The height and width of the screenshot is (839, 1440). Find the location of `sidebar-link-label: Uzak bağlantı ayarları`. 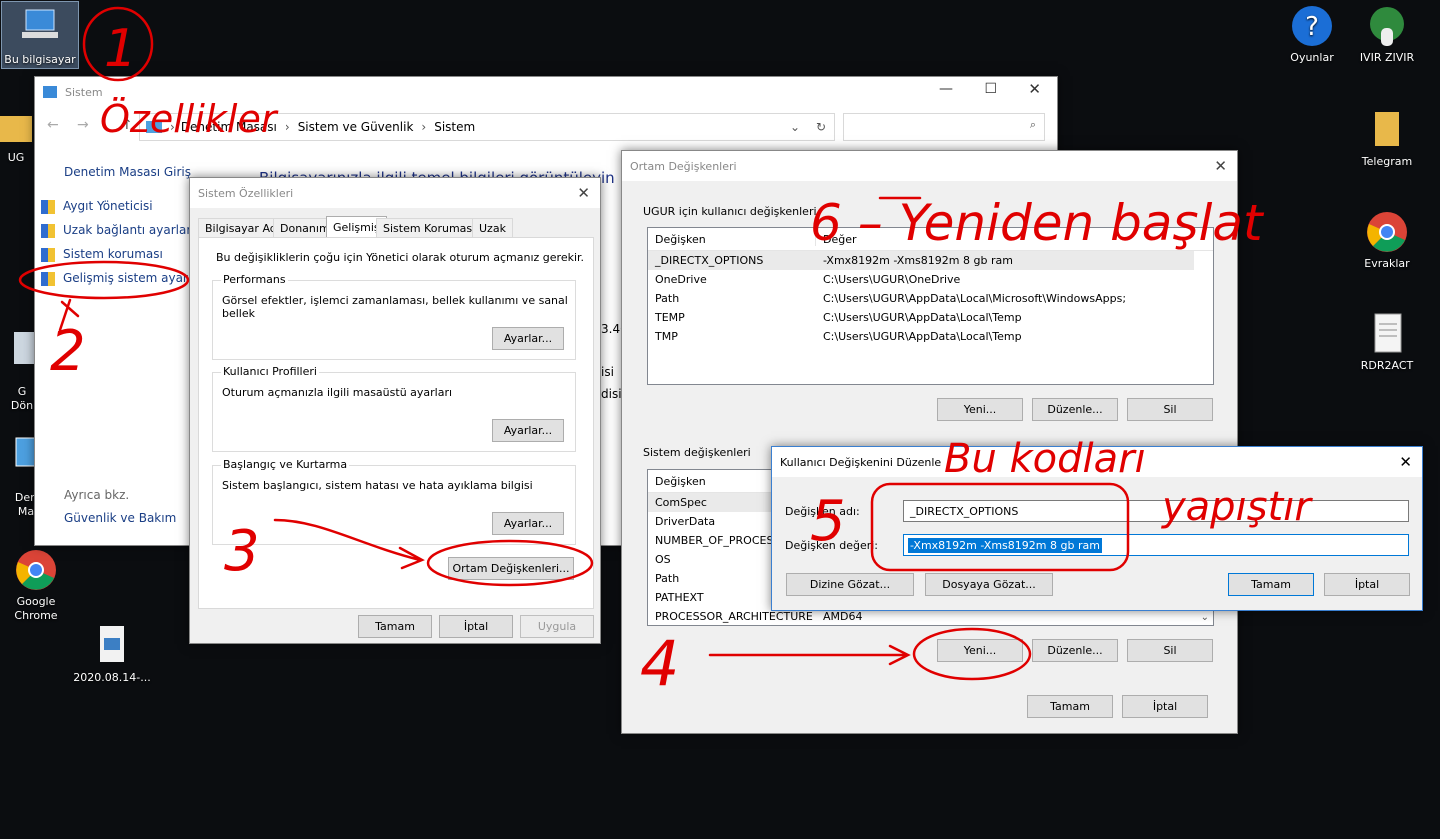

sidebar-link-label: Uzak bağlantı ayarları is located at coordinates (129, 230).